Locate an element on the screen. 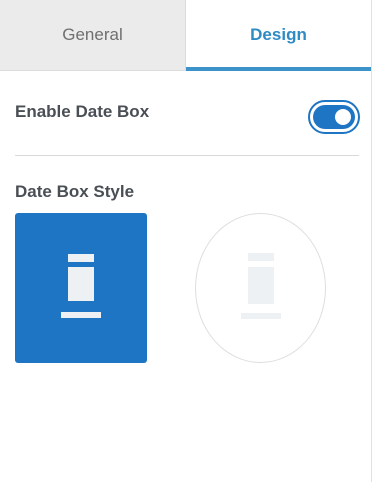 The image size is (375, 482). tab-bar: General Design is located at coordinates (185, 35).